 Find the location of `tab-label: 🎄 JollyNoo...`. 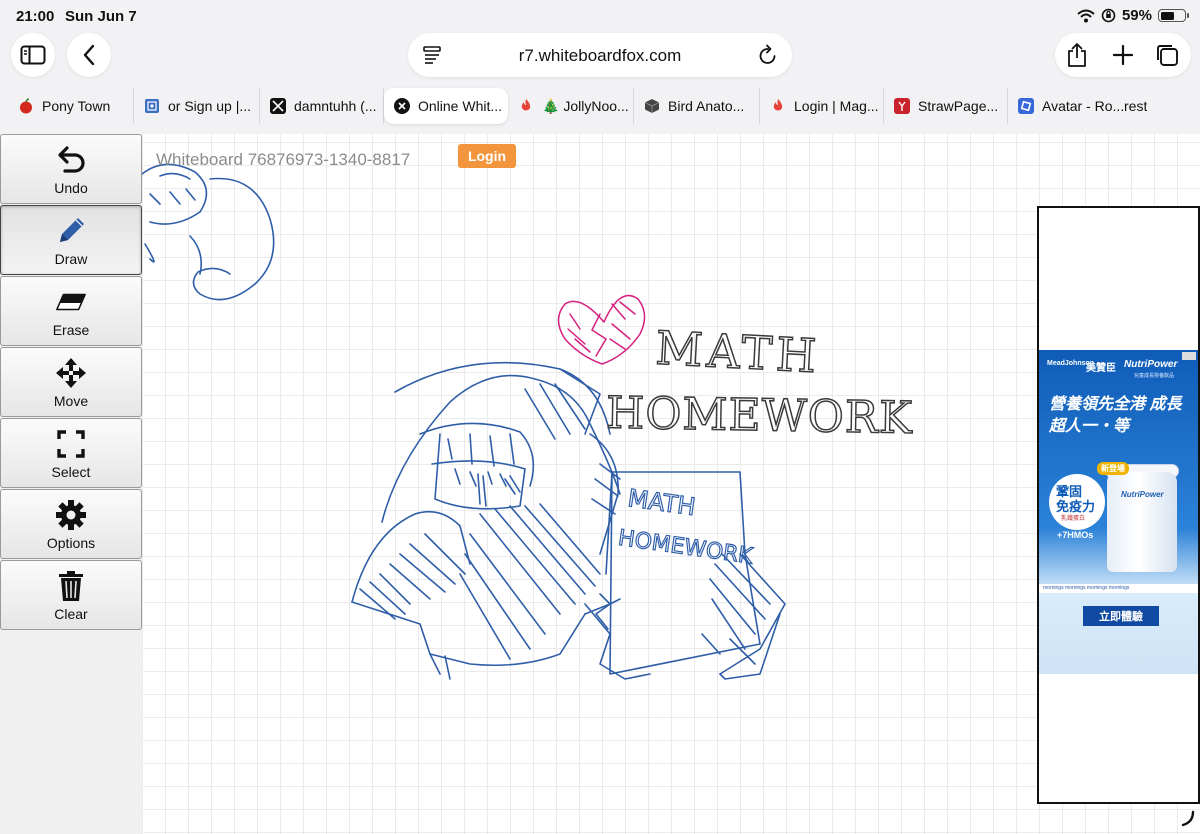

tab-label: 🎄 JollyNoo... is located at coordinates (585, 105).